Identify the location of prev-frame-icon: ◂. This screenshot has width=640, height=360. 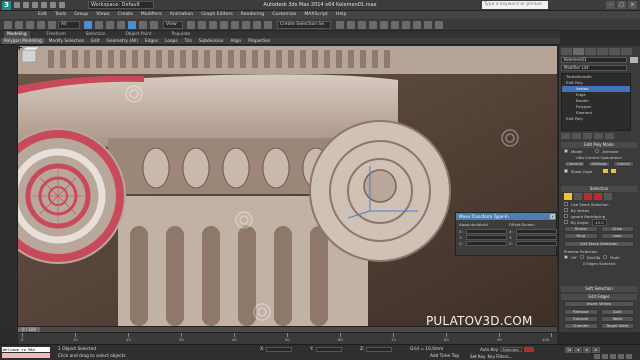
(578, 350).